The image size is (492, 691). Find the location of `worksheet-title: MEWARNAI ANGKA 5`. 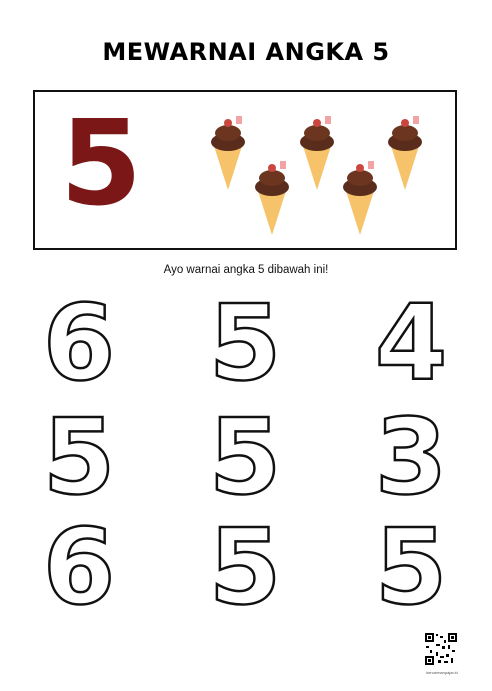

worksheet-title: MEWARNAI ANGKA 5 is located at coordinates (246, 52).